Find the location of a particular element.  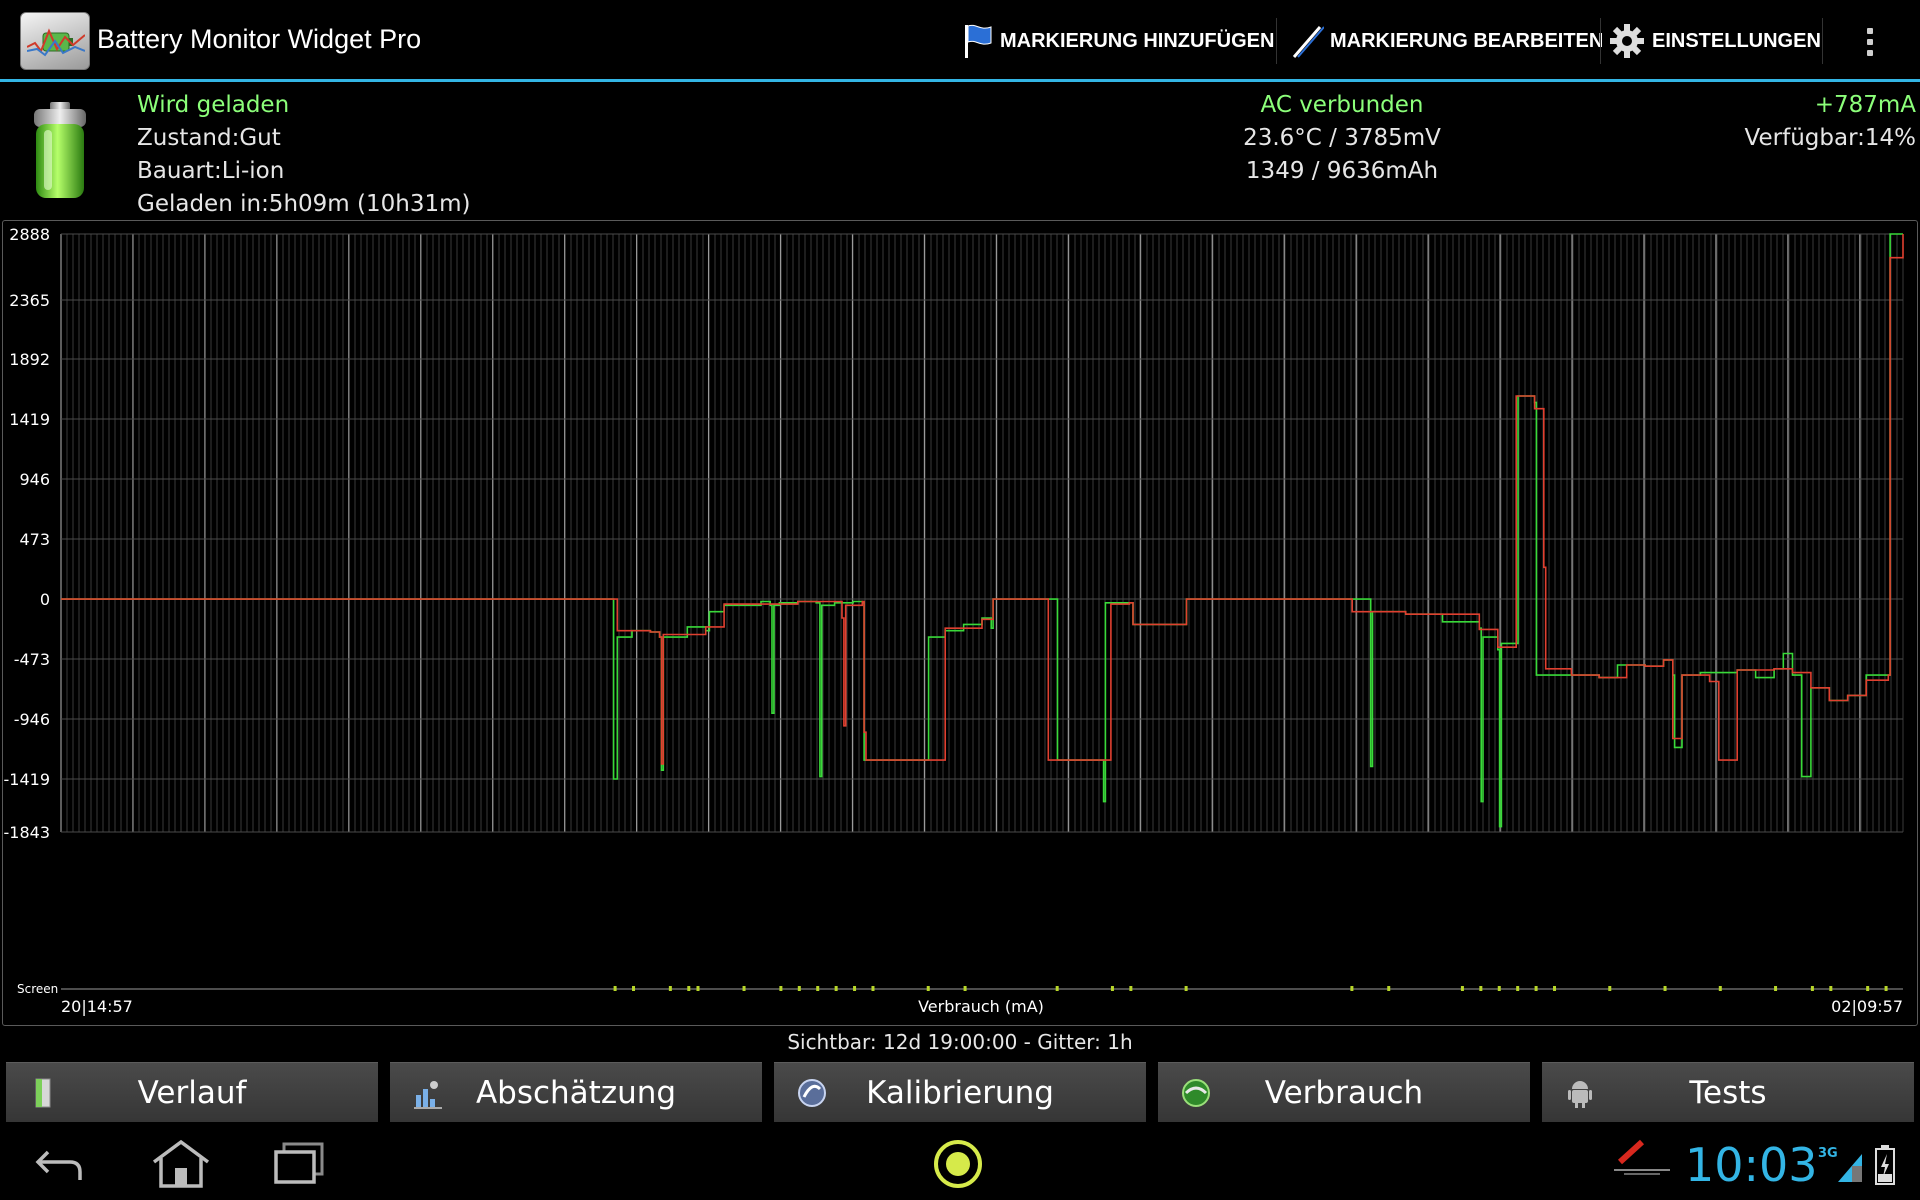

y-tick-label: 946 is located at coordinates (34, 479).